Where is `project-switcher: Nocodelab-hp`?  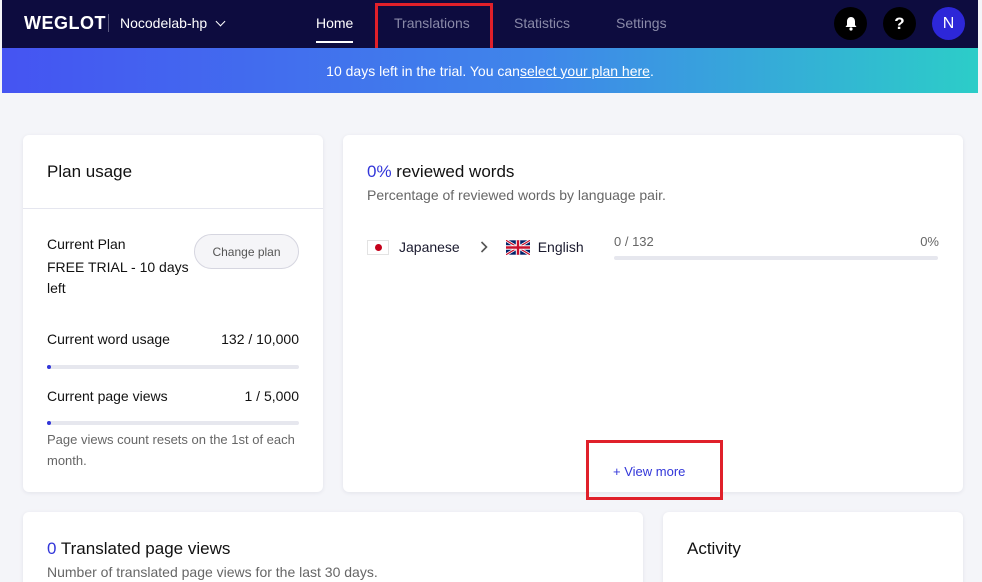
project-switcher: Nocodelab-hp is located at coordinates (173, 23).